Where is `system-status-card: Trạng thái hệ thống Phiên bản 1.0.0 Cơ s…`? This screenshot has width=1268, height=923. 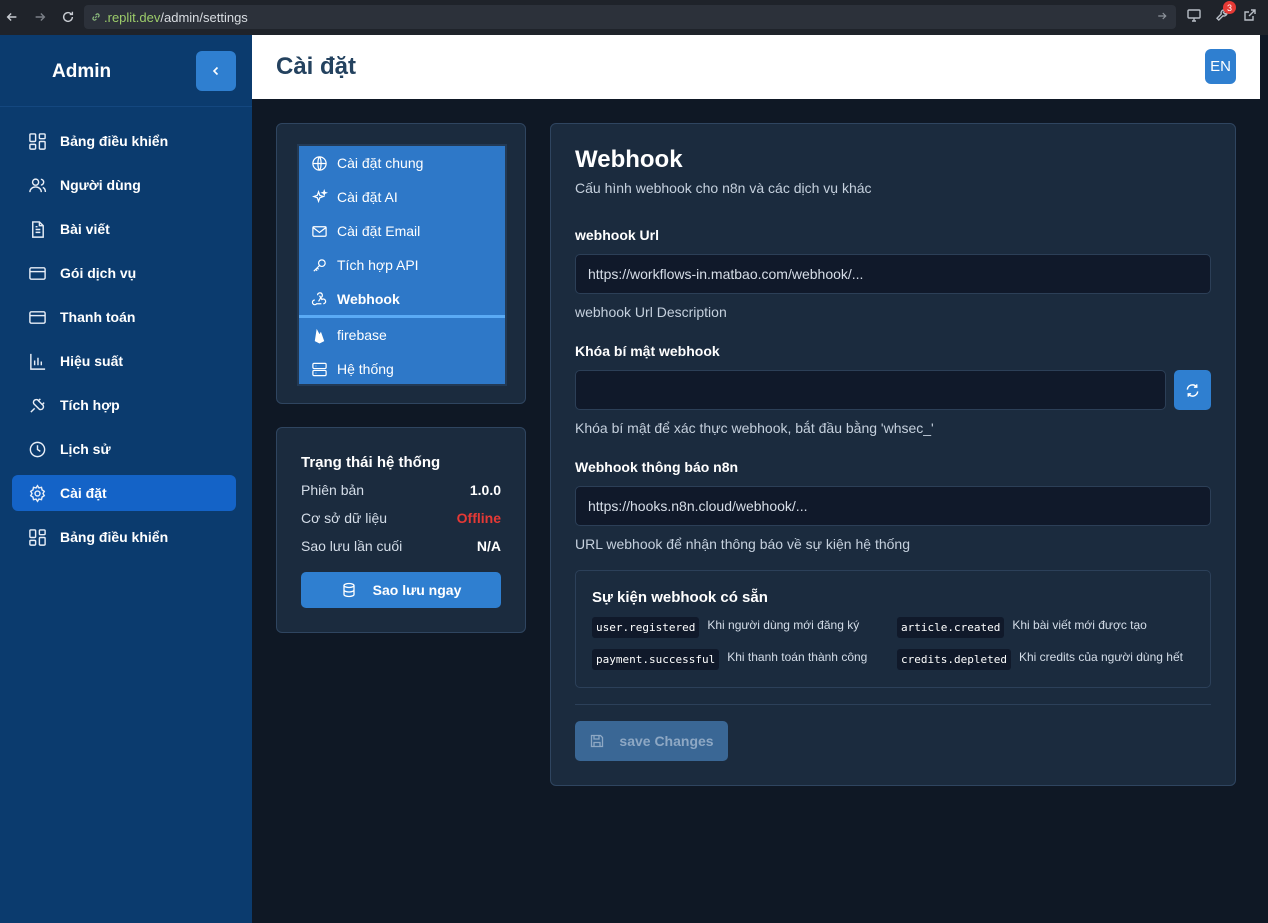 system-status-card: Trạng thái hệ thống Phiên bản 1.0.0 Cơ s… is located at coordinates (401, 530).